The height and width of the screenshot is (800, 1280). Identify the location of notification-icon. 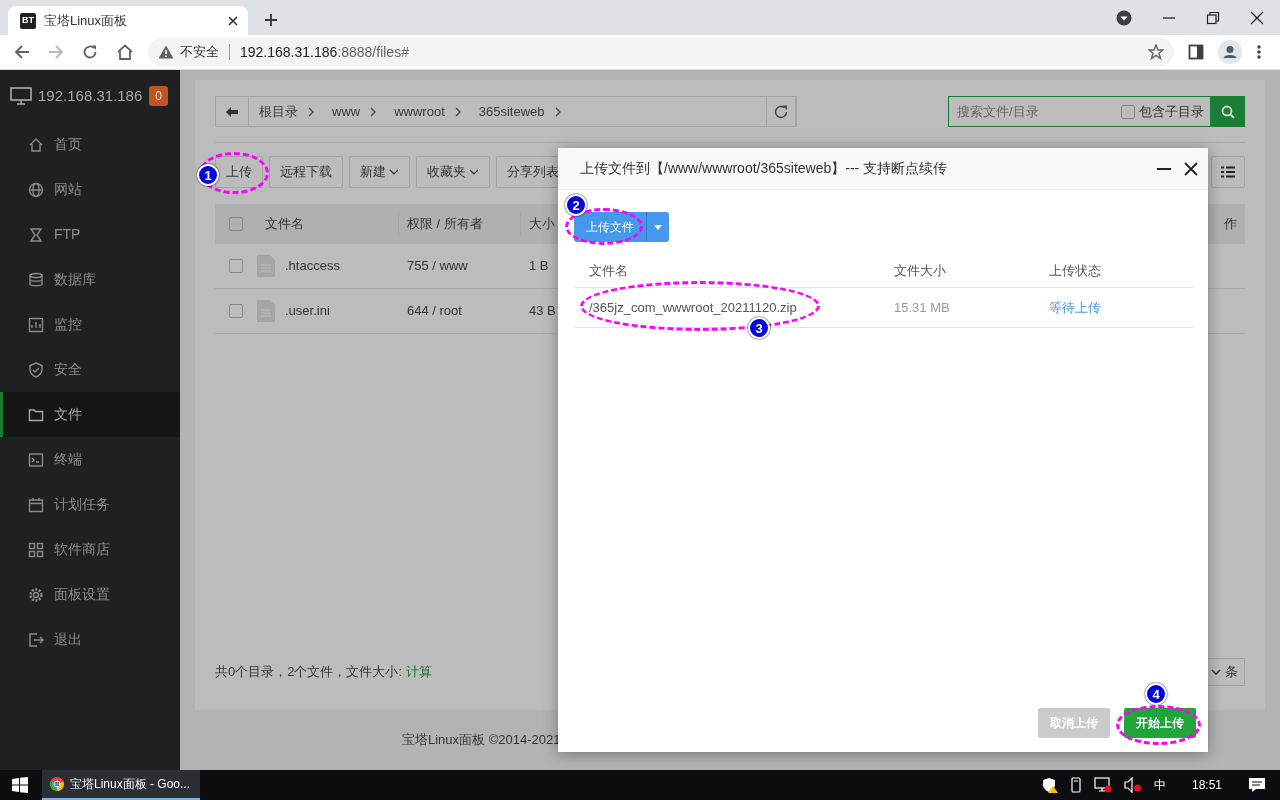
(1257, 785).